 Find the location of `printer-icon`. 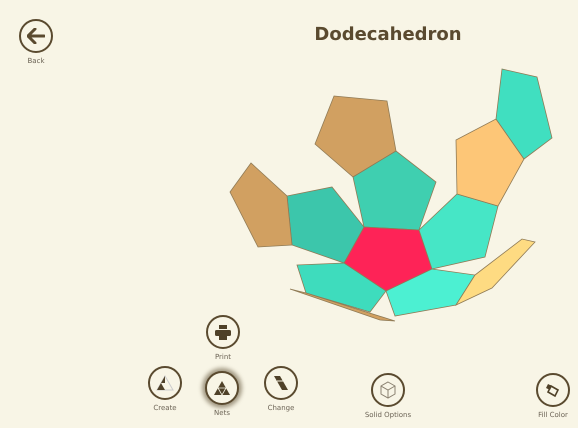

printer-icon is located at coordinates (223, 332).